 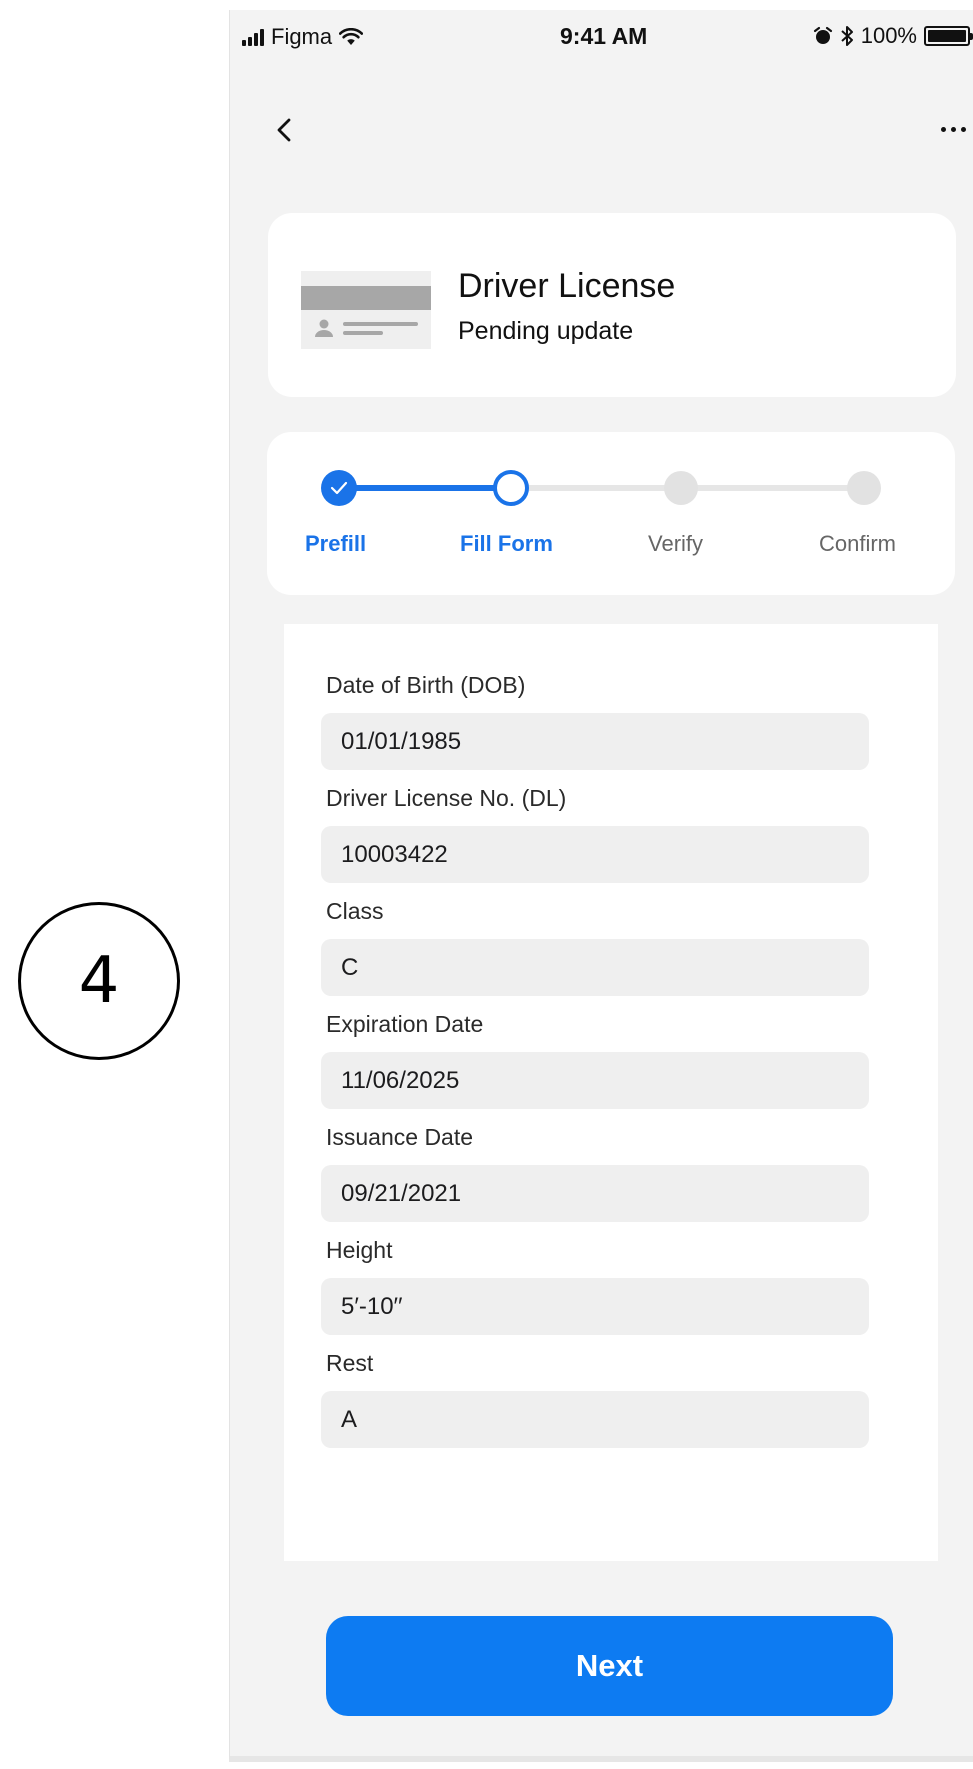 What do you see at coordinates (948, 36) in the screenshot?
I see `battery-icon` at bounding box center [948, 36].